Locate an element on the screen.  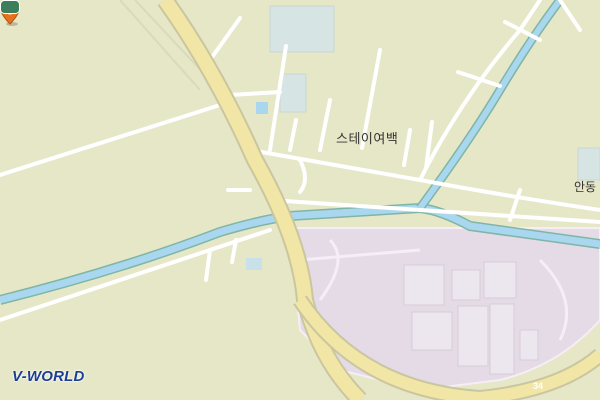
route-shield-icon is located at coordinates (10, 7).